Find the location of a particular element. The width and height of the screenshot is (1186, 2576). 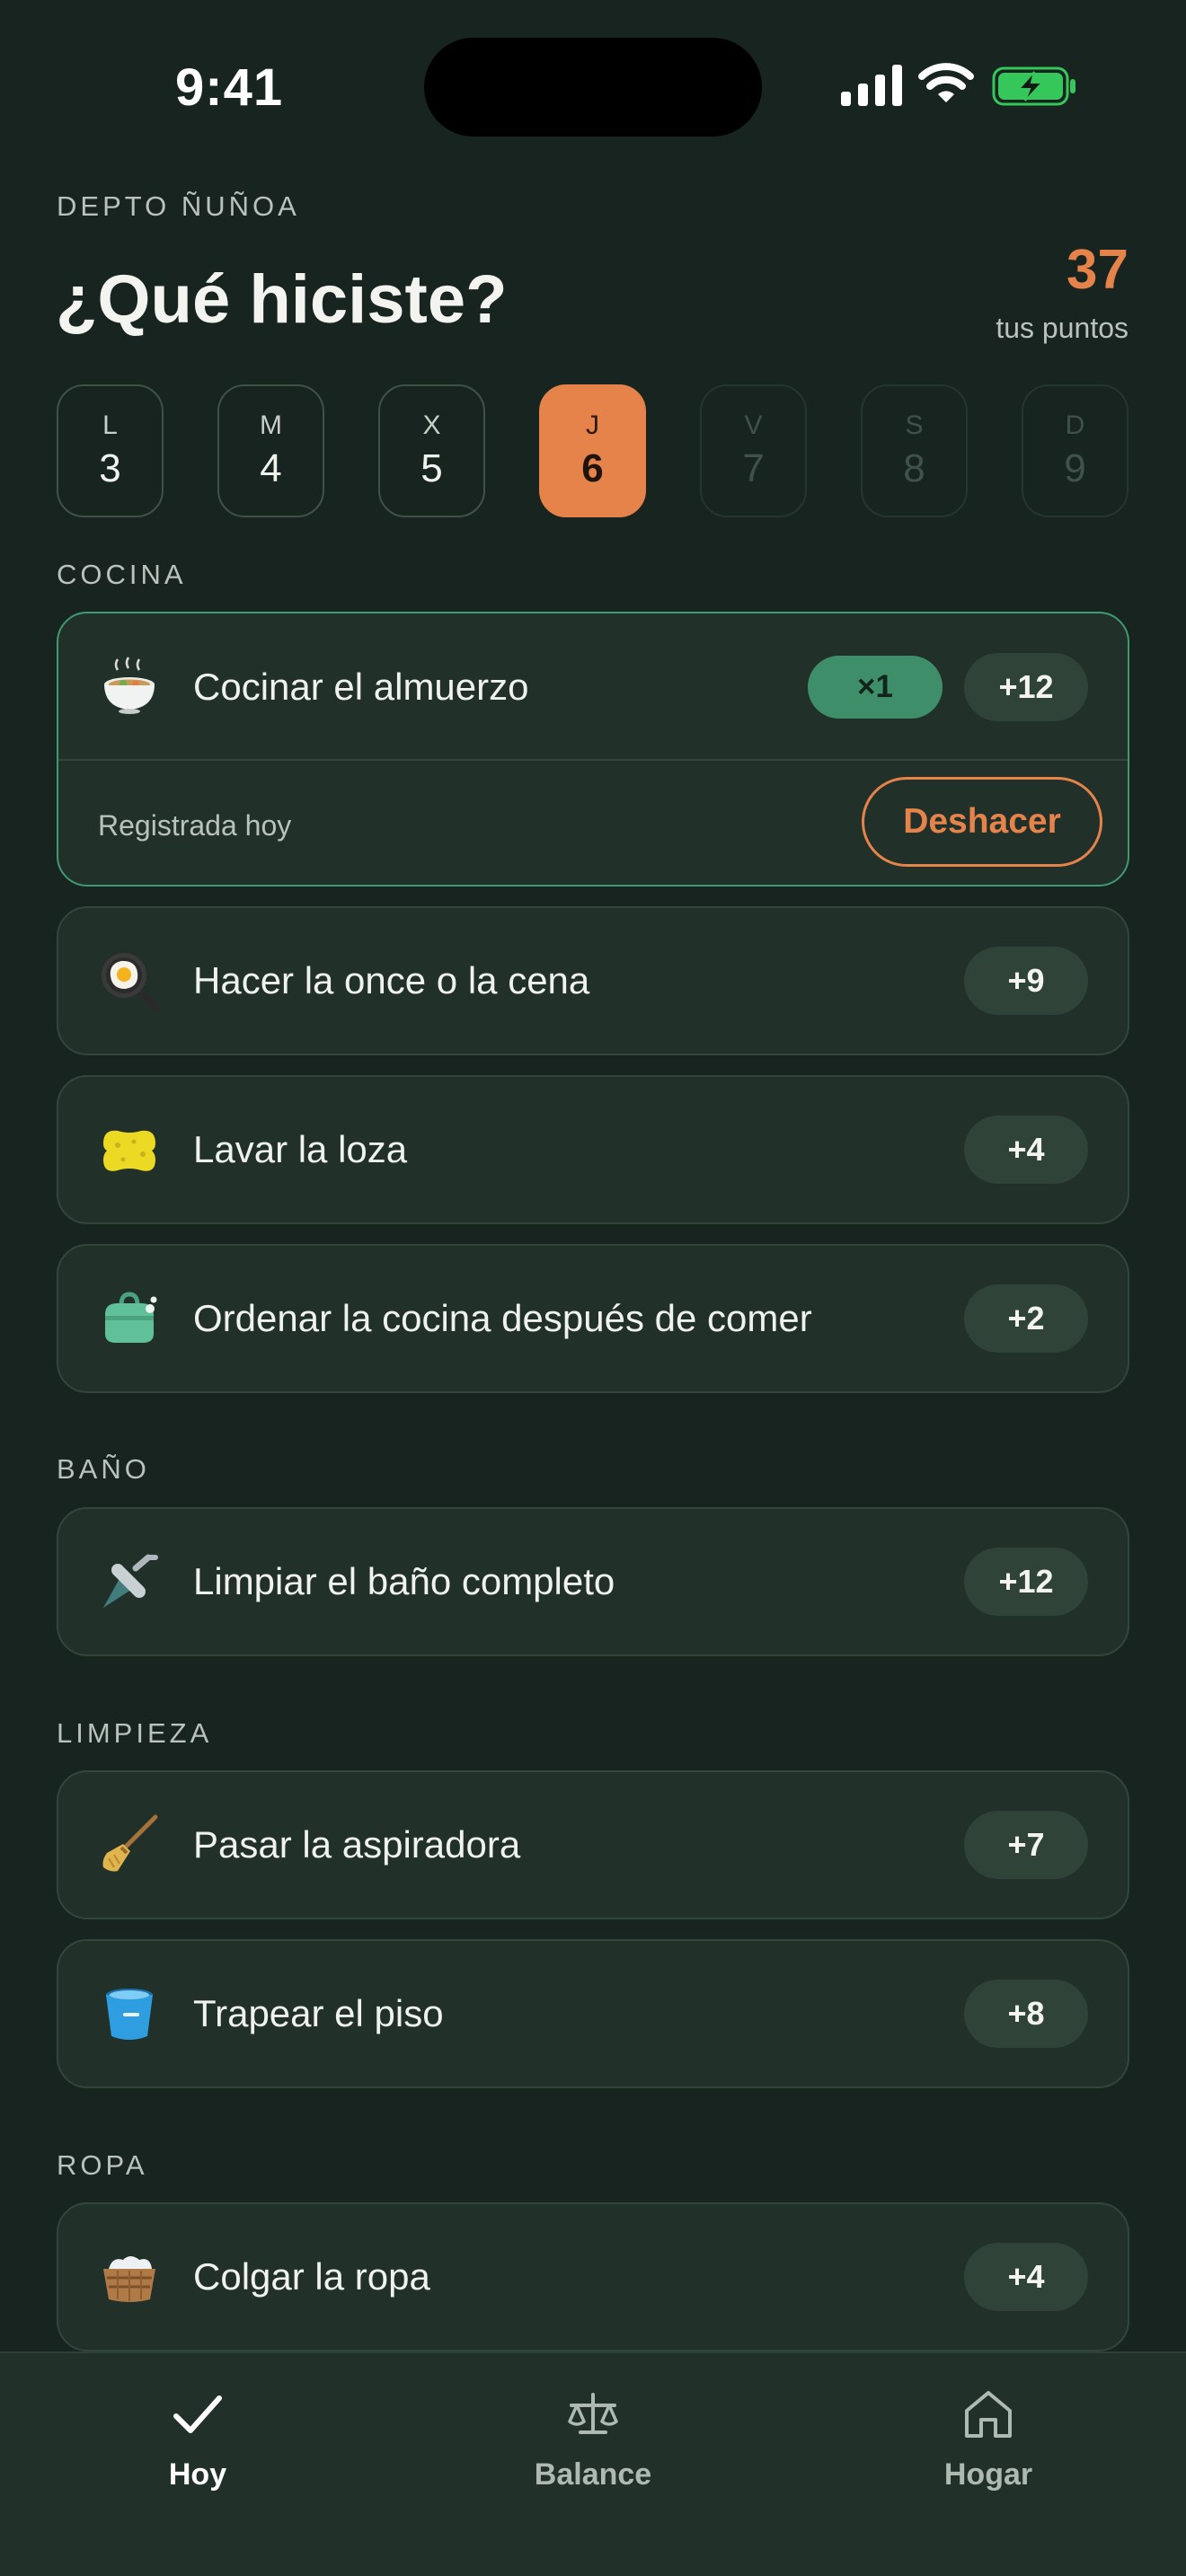

task-name: Trapear el piso is located at coordinates (318, 2013).